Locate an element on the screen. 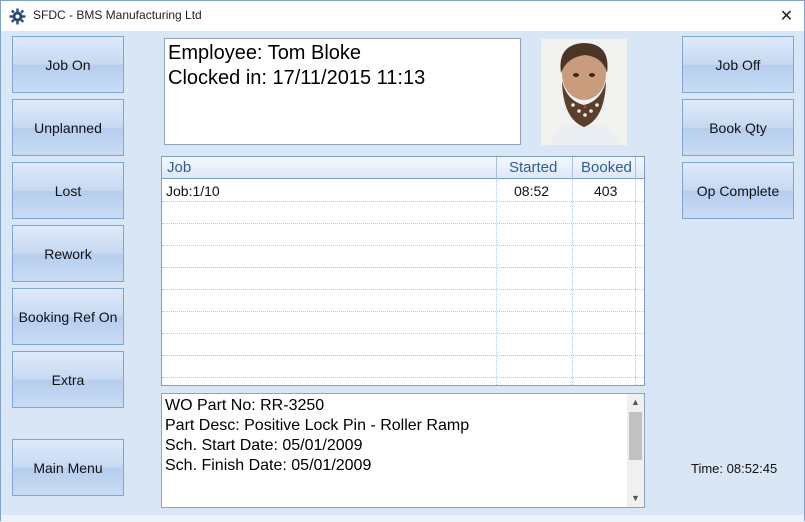 The image size is (805, 522). scroll-thumb is located at coordinates (635, 436).